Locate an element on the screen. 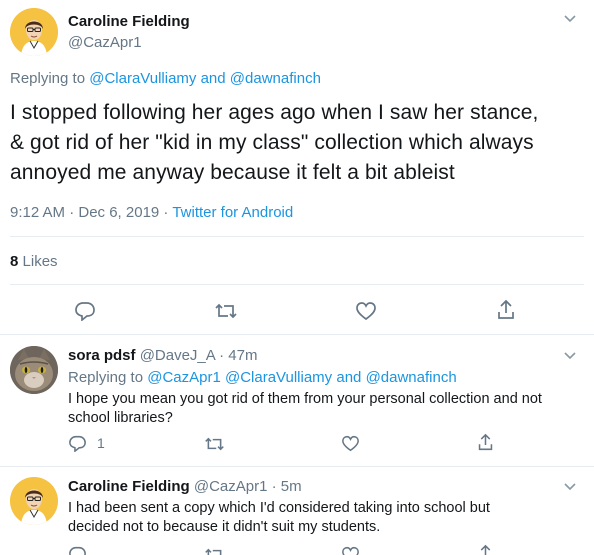 This screenshot has width=594, height=555. avatar-sora is located at coordinates (34, 370).